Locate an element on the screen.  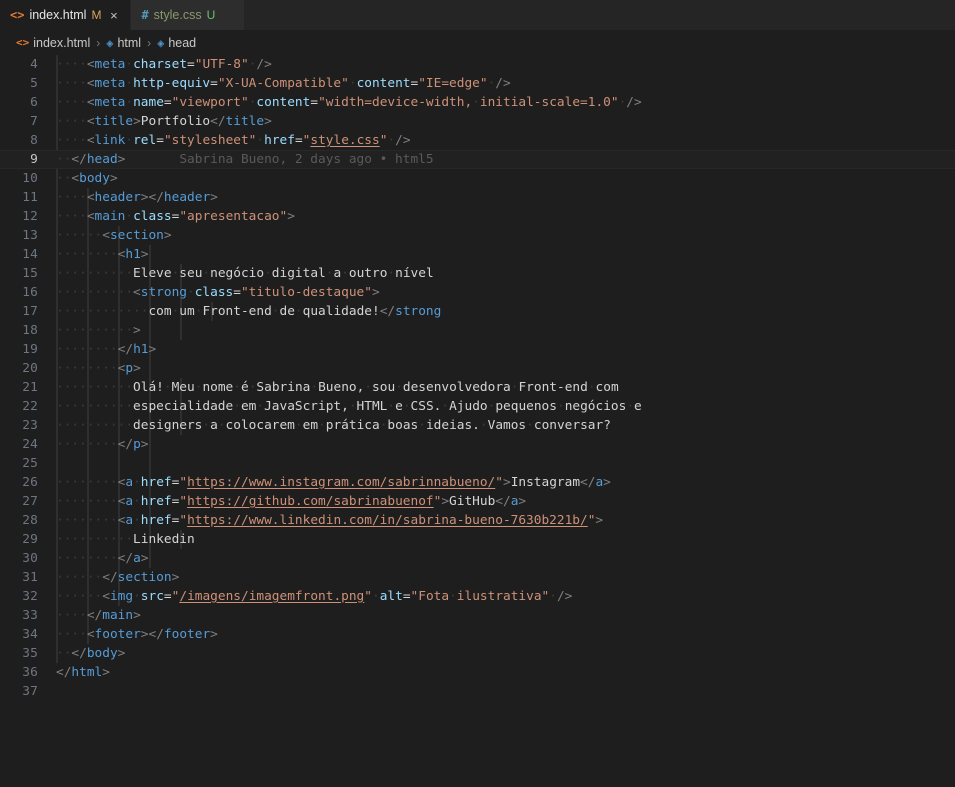
line-content: ····<header></header> is located at coordinates (503, 197).